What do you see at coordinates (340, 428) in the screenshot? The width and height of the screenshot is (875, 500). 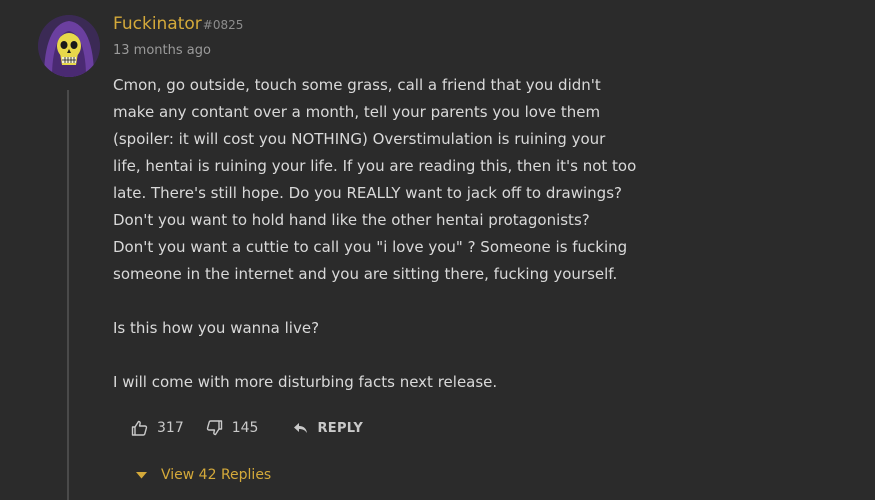 I see `reply-label: REPLY` at bounding box center [340, 428].